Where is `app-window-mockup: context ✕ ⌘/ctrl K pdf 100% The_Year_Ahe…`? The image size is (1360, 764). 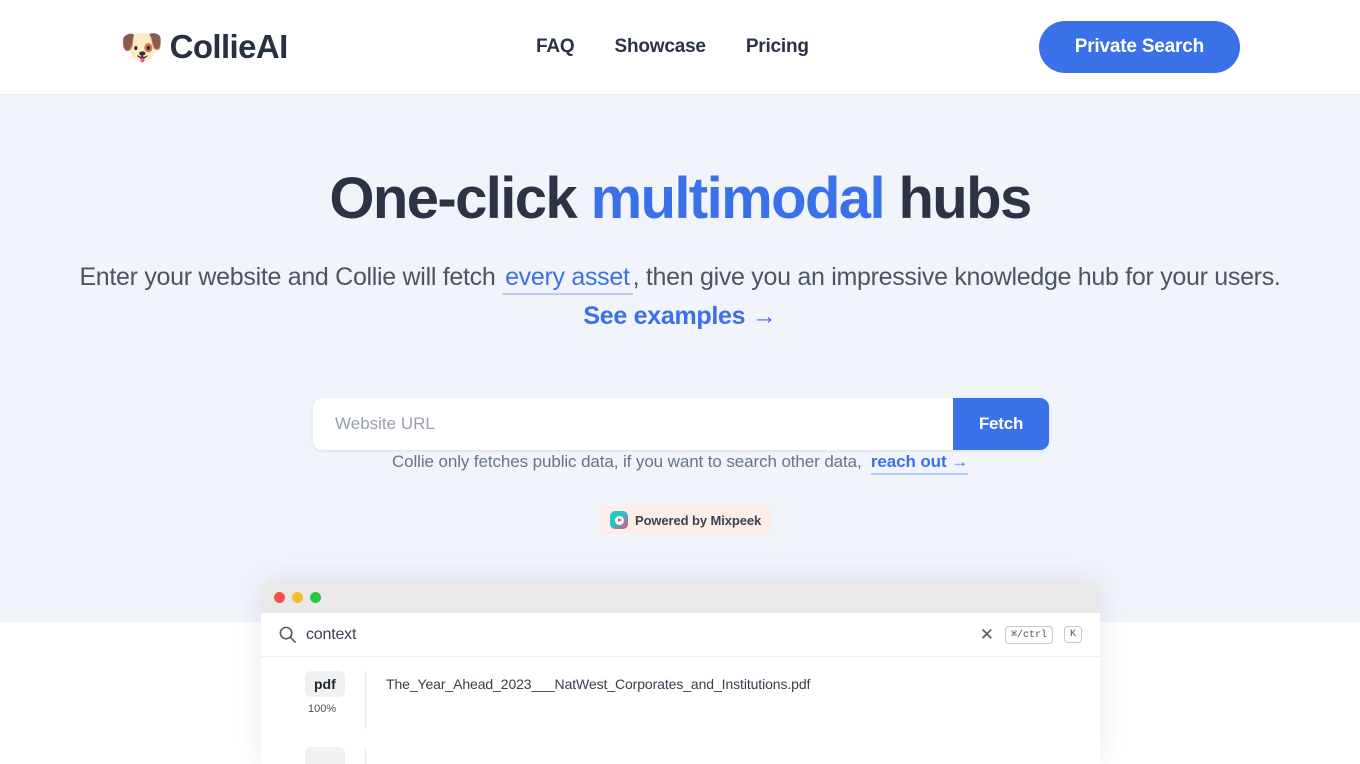
app-window-mockup: context ✕ ⌘/ctrl K pdf 100% The_Year_Ahe… is located at coordinates (680, 673).